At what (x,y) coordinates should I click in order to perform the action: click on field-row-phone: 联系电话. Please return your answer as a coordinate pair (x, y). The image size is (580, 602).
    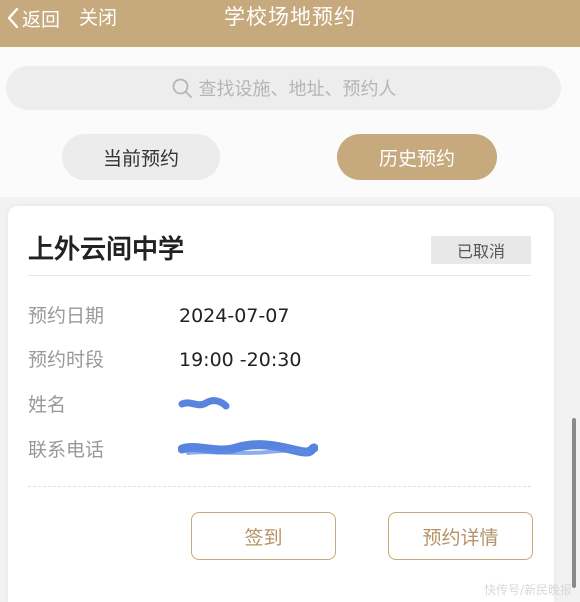
    Looking at the image, I should click on (278, 450).